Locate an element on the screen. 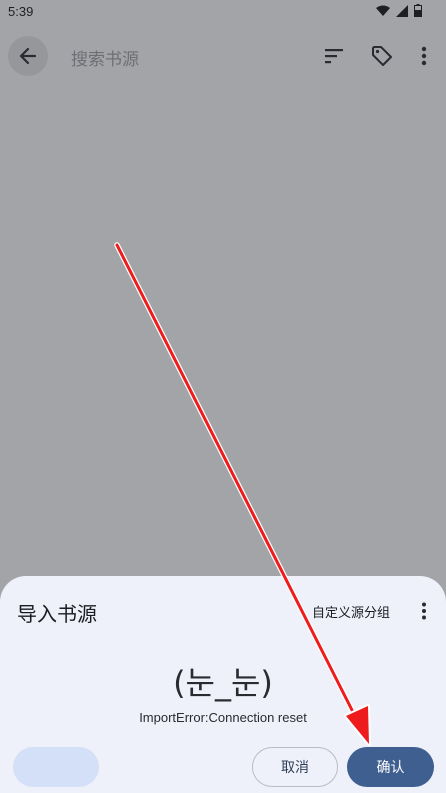 This screenshot has width=446, height=793. empty-state-emoticon: (눈_눈) is located at coordinates (223, 683).